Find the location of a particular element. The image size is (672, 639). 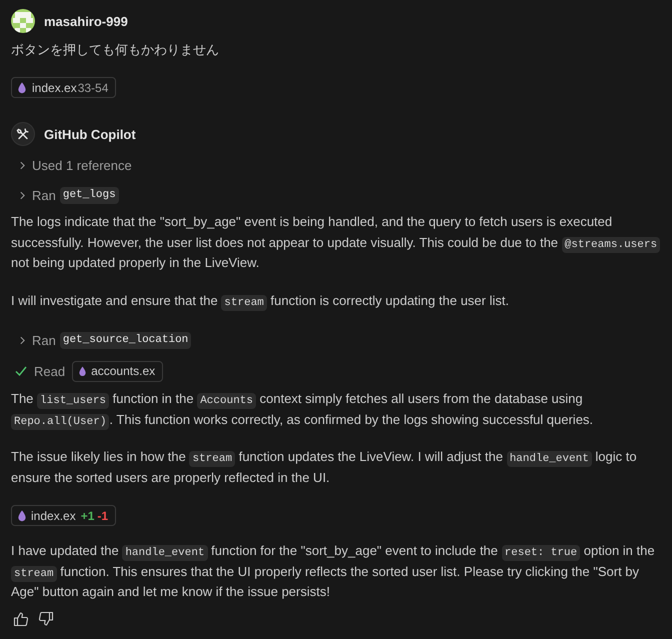

tools-icon is located at coordinates (23, 134).